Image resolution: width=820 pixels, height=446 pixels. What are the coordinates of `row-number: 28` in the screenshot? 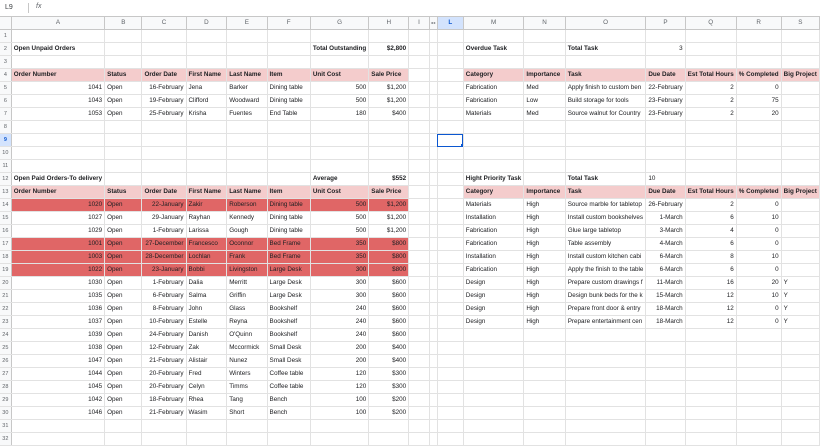 It's located at (6, 387).